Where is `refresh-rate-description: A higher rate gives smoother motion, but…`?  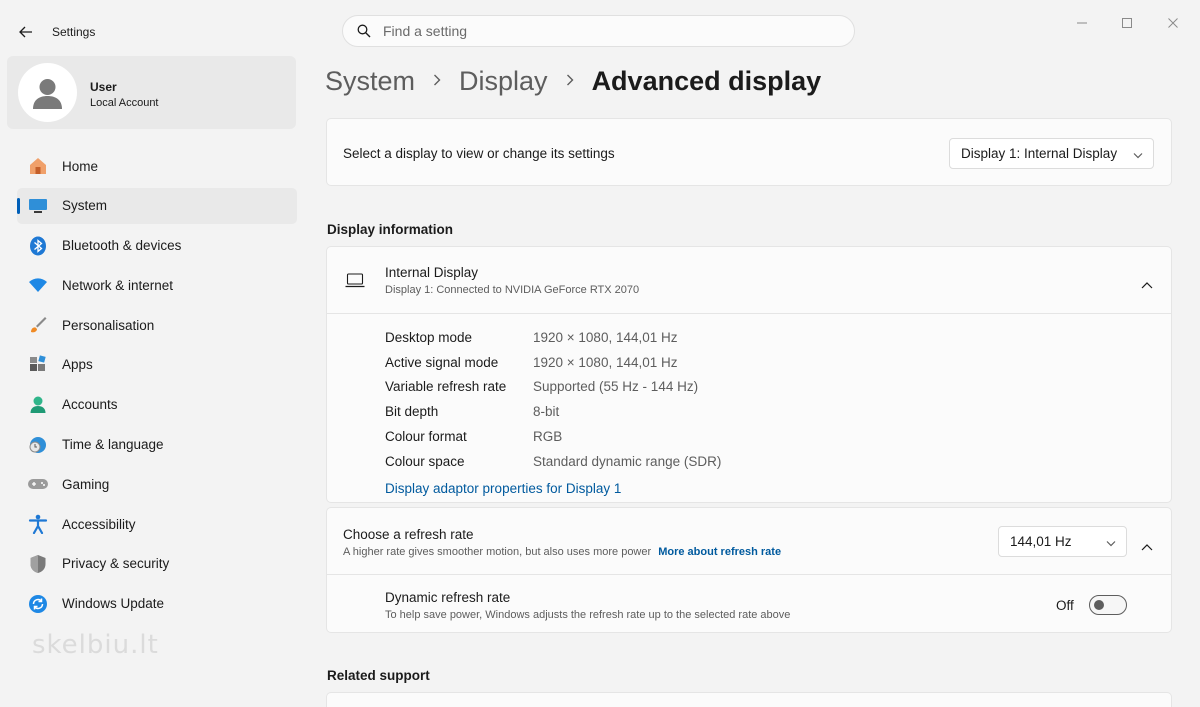
refresh-rate-description: A higher rate gives smoother motion, but… is located at coordinates (497, 552).